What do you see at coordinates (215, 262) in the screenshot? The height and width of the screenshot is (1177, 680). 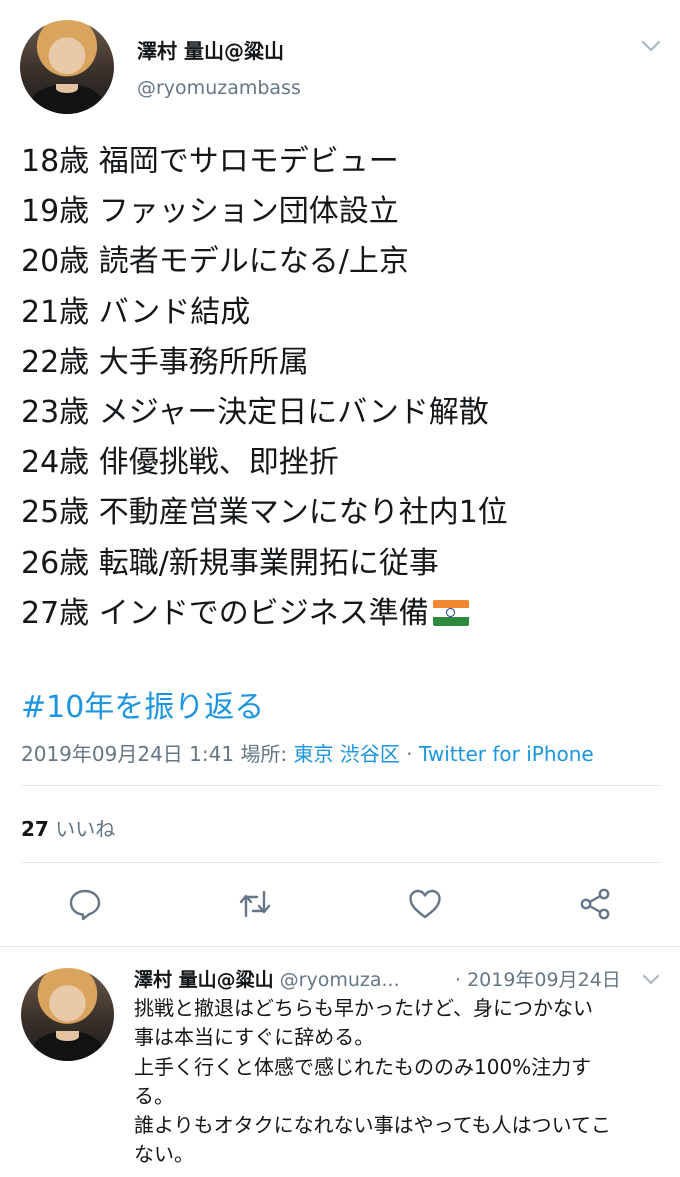 I see `tweet-line: 20歳 読者モデルになる/上京` at bounding box center [215, 262].